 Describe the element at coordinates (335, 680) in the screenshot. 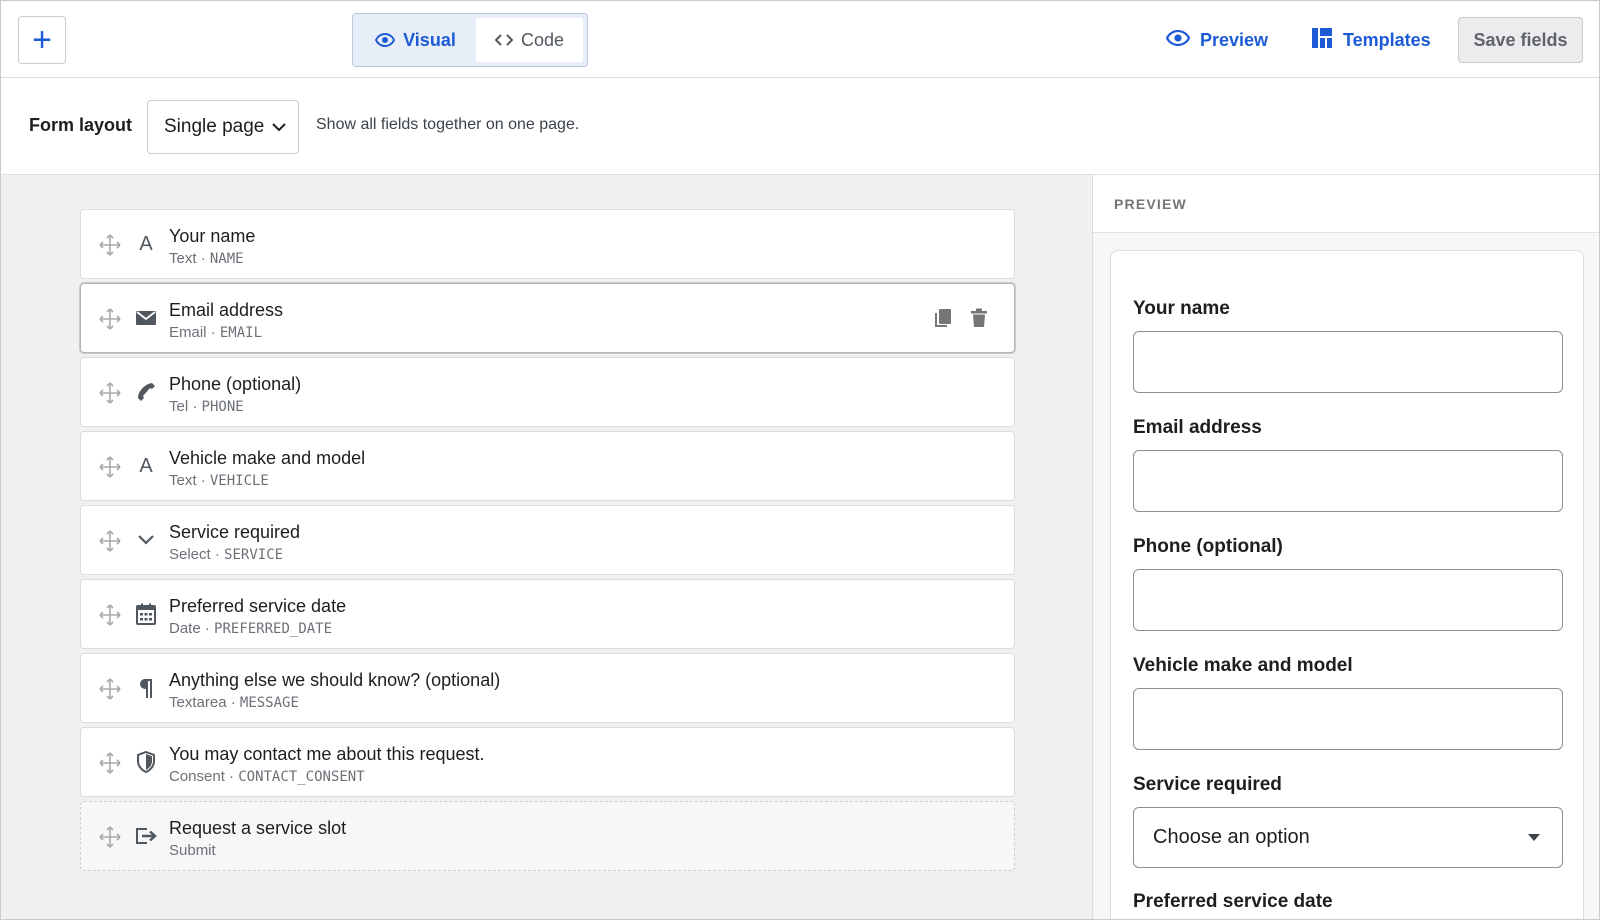

I see `field-title: Anything else we should know? (optional)` at that location.